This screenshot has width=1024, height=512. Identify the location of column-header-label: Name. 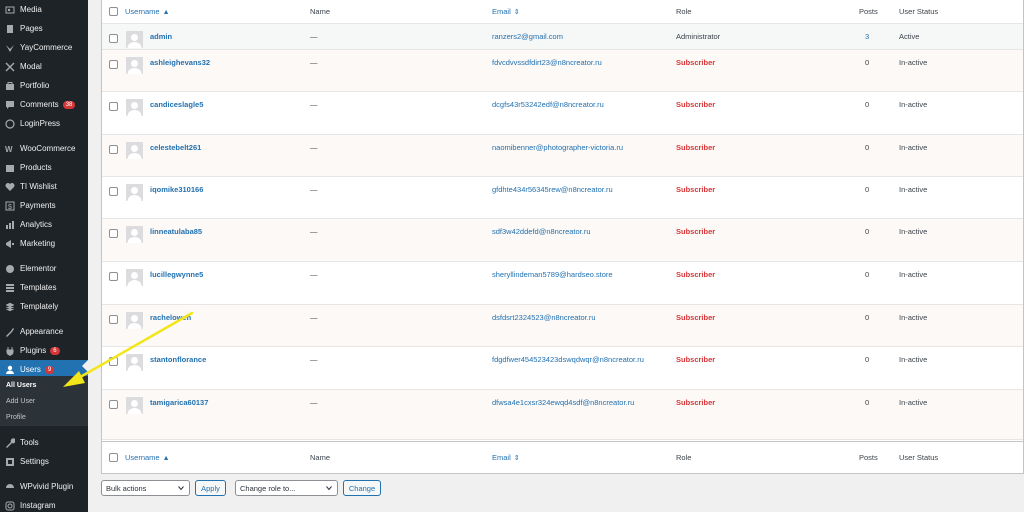
(320, 11).